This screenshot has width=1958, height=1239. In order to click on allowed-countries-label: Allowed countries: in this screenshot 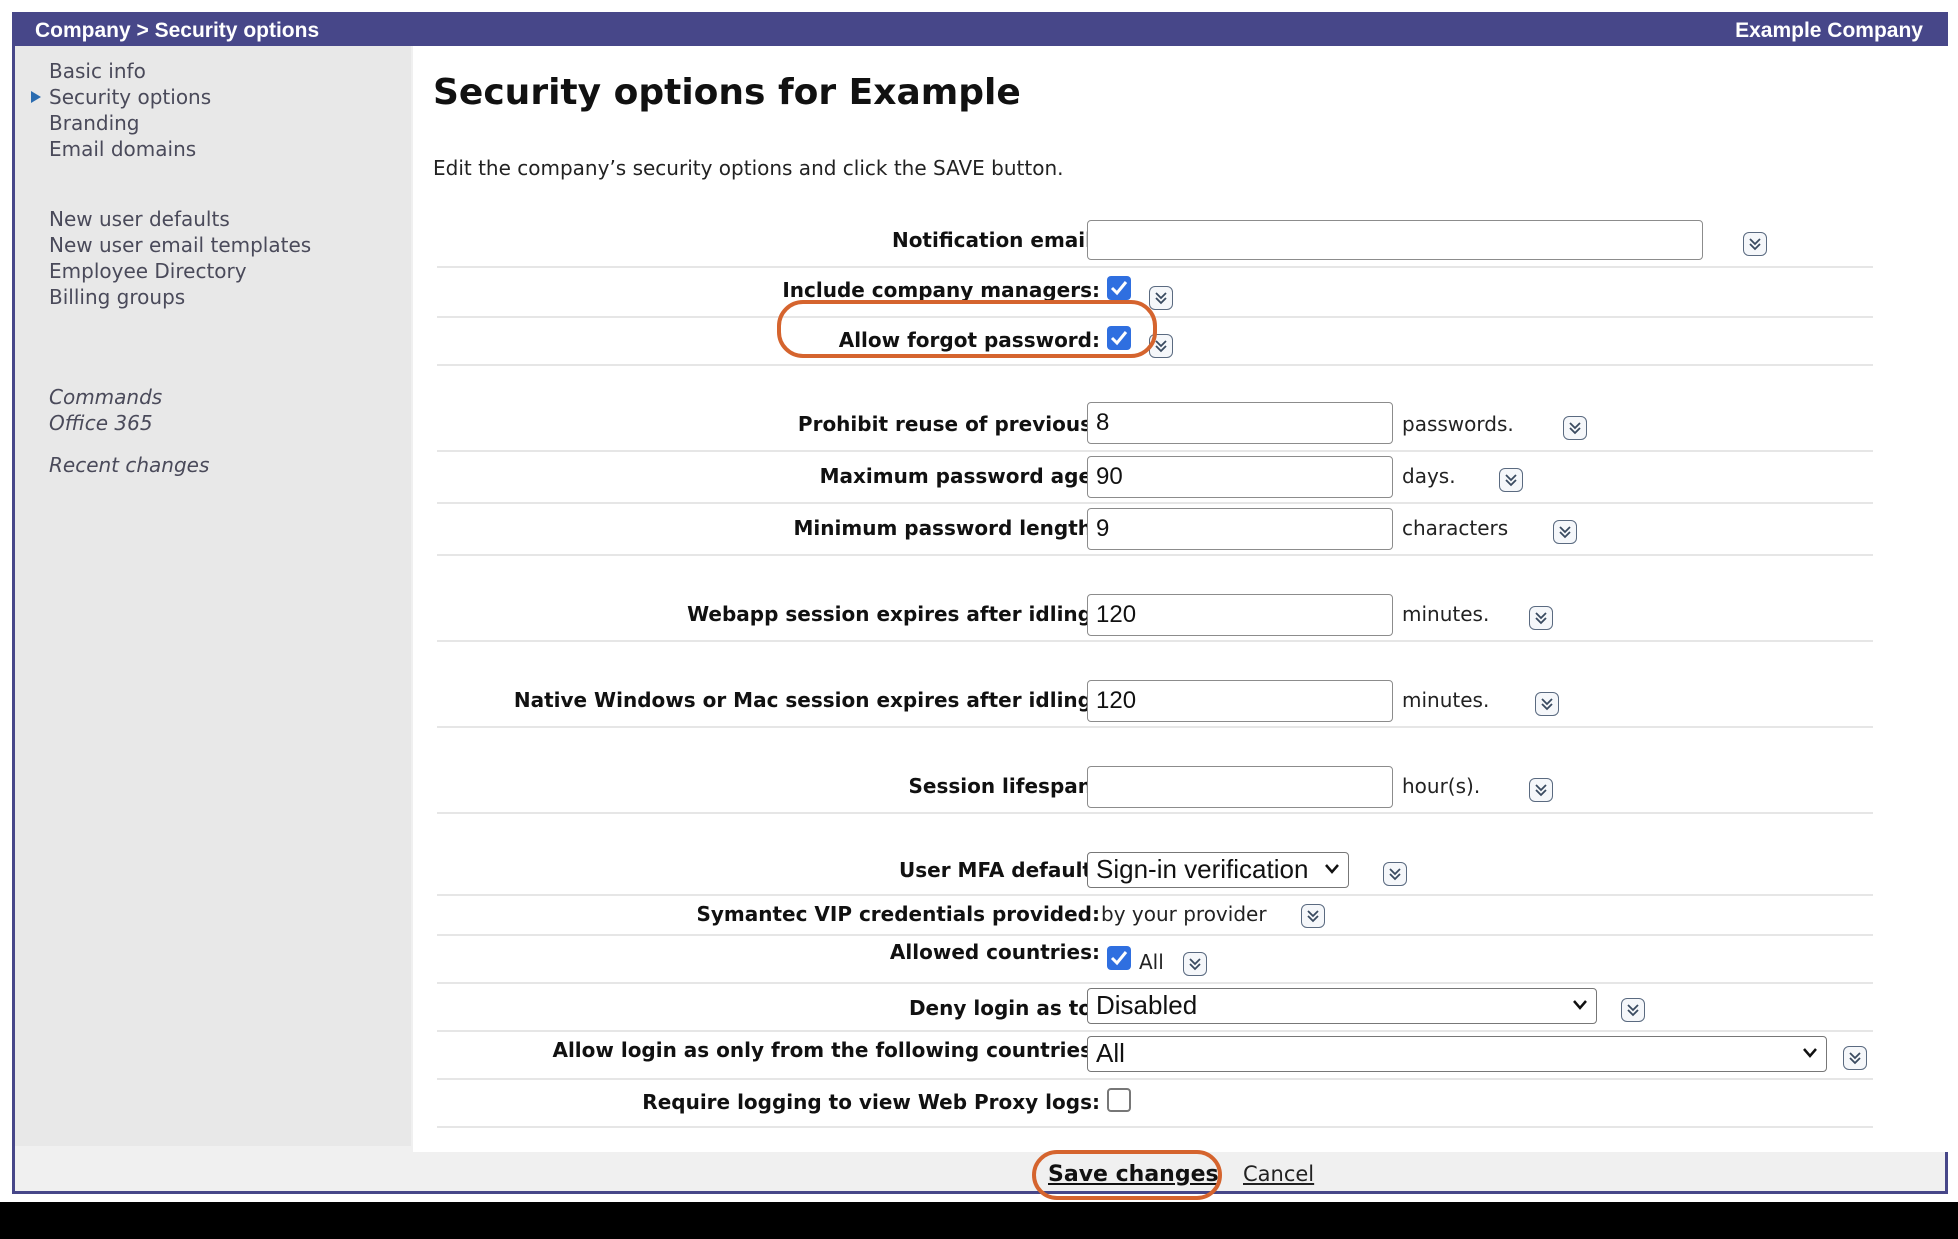, I will do `click(994, 952)`.